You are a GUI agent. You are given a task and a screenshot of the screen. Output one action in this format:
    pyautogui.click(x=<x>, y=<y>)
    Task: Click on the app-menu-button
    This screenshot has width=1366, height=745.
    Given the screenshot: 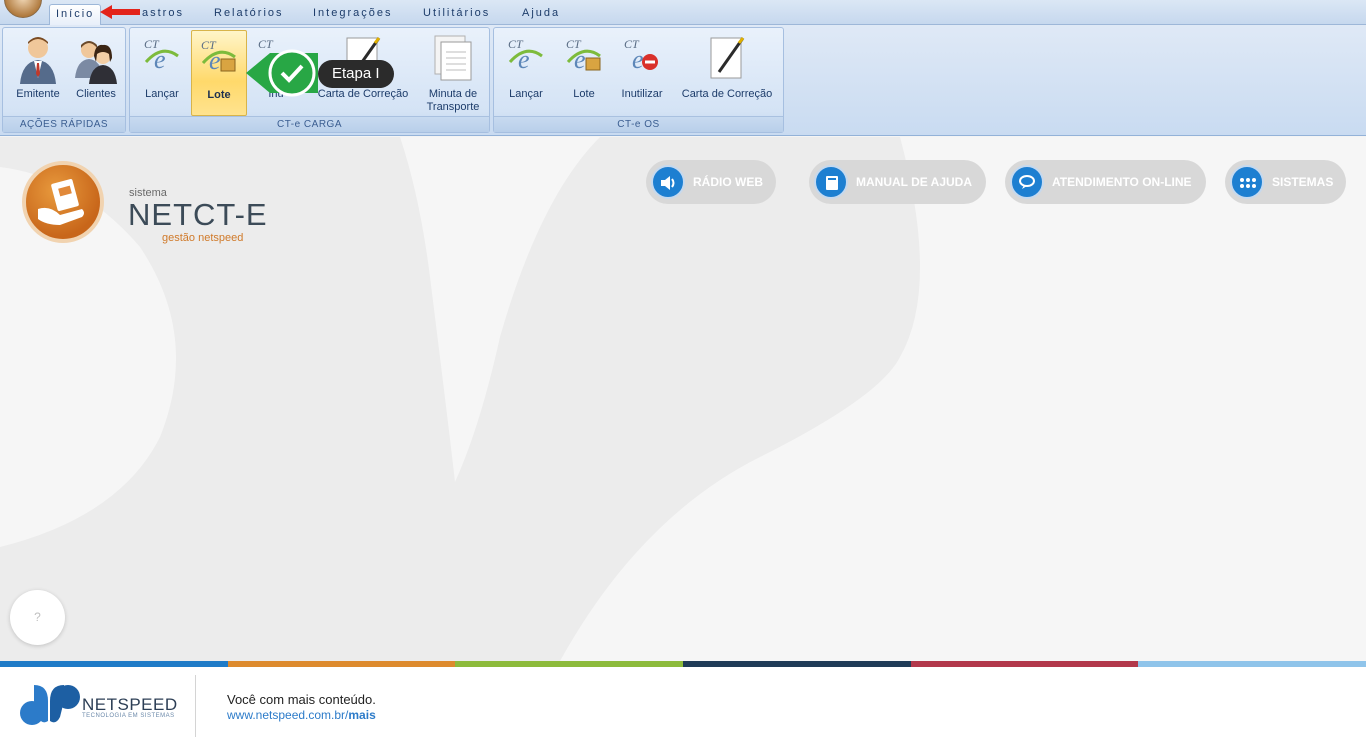 What is the action you would take?
    pyautogui.click(x=23, y=9)
    